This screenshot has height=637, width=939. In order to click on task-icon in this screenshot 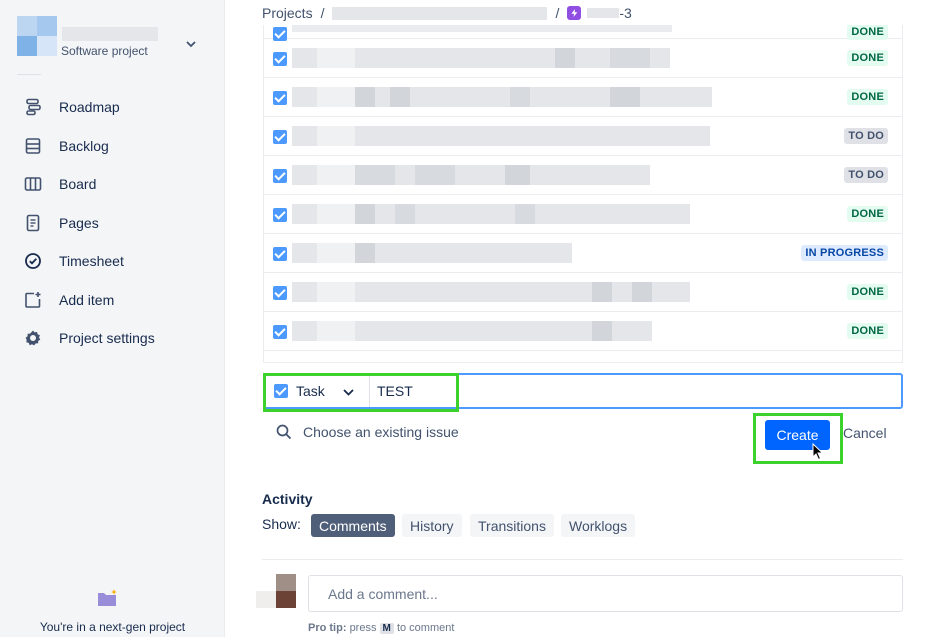, I will do `click(281, 391)`.